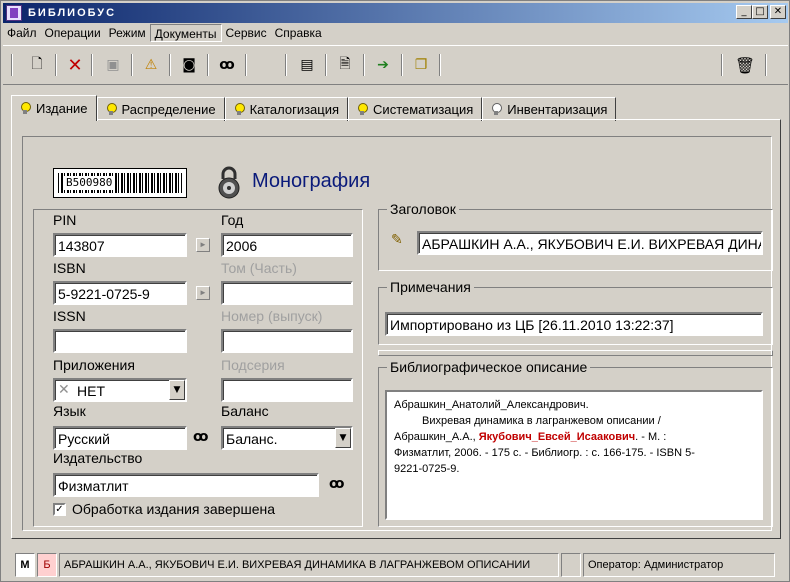  Describe the element at coordinates (65, 220) in the screenshot. I see `pin-label: PIN` at that location.